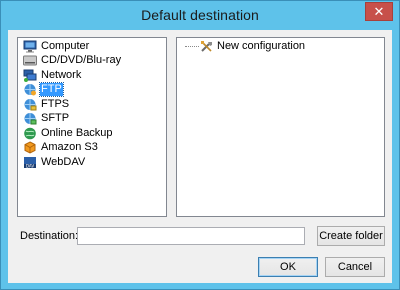 This screenshot has height=290, width=400. What do you see at coordinates (30, 46) in the screenshot?
I see `computer-icon` at bounding box center [30, 46].